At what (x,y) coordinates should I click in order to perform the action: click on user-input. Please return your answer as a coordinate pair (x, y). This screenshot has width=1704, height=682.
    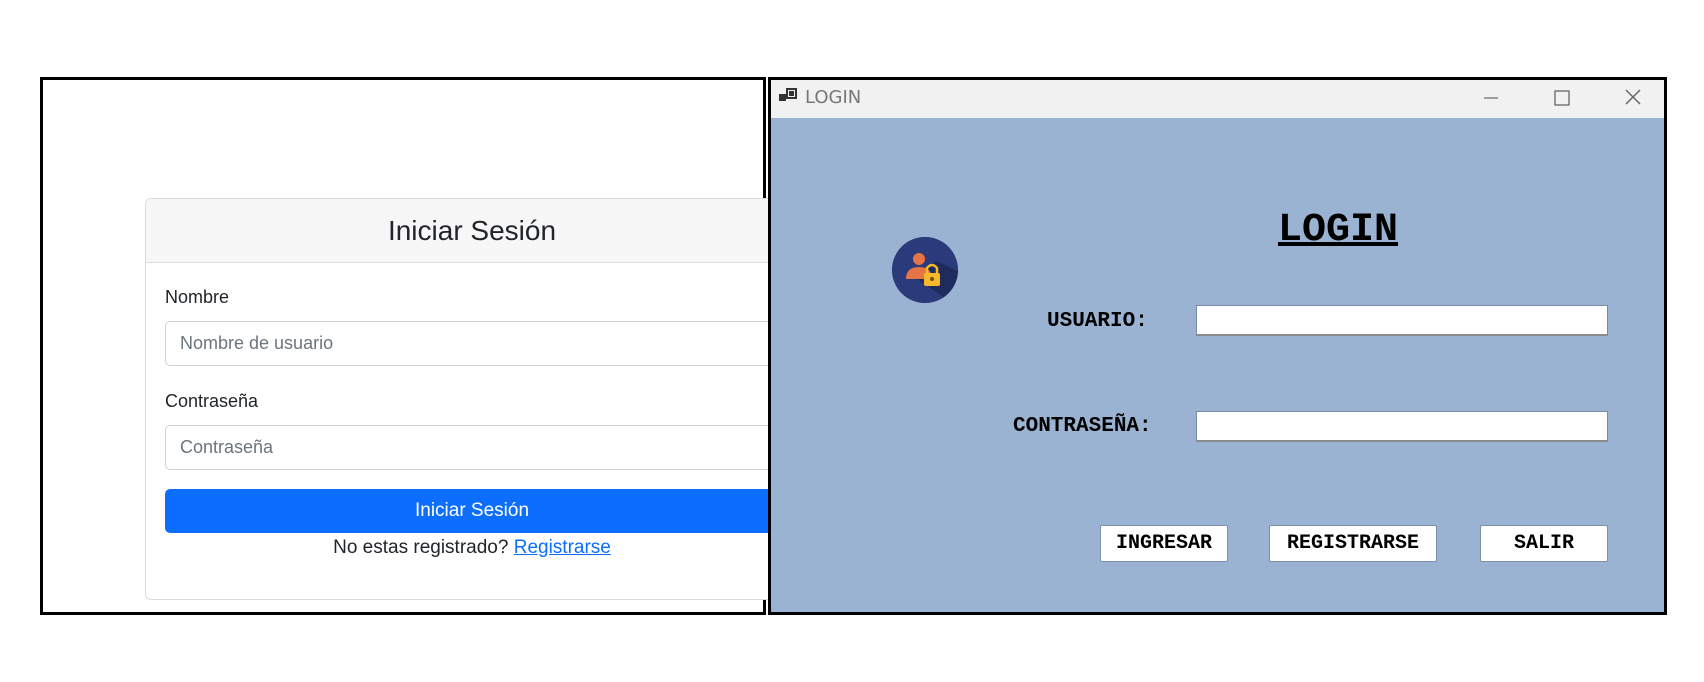
    Looking at the image, I should click on (1402, 320).